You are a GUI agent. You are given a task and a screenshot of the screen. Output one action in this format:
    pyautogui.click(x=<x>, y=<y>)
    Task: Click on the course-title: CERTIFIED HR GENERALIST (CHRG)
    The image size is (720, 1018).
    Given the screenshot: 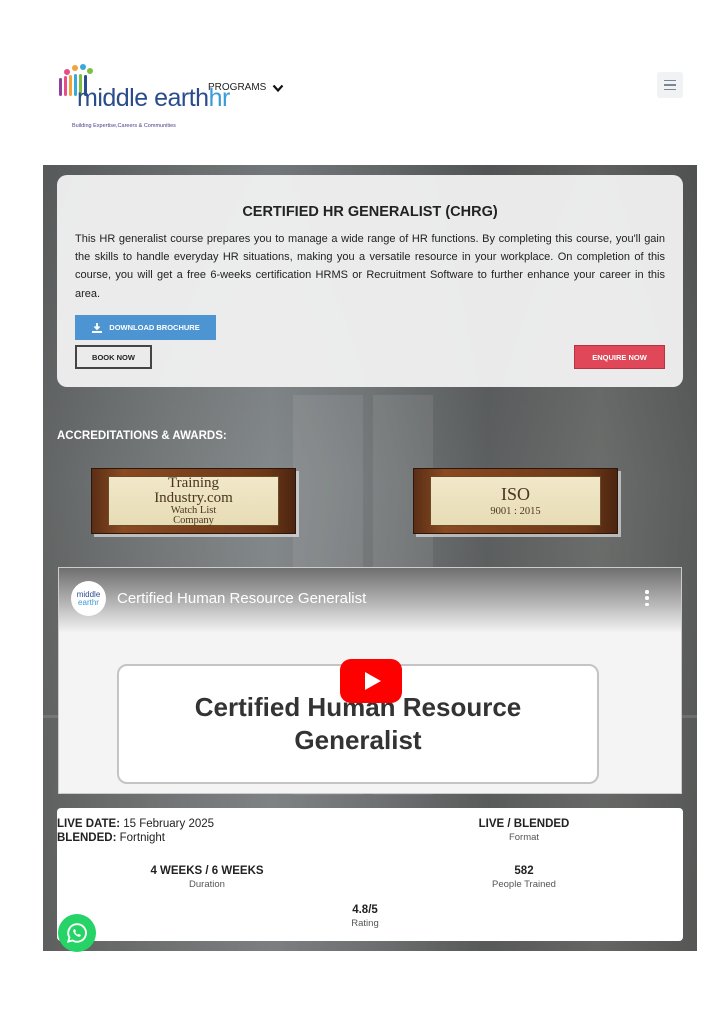 What is the action you would take?
    pyautogui.click(x=370, y=212)
    